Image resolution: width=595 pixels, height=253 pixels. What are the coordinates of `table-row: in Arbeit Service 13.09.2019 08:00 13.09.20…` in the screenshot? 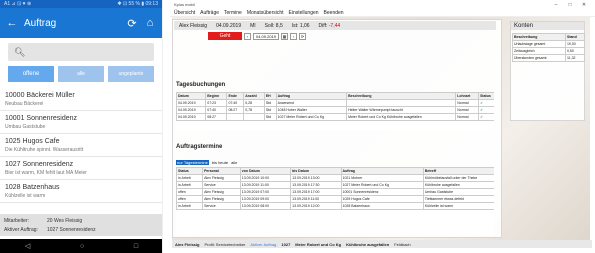 It's located at (335, 206).